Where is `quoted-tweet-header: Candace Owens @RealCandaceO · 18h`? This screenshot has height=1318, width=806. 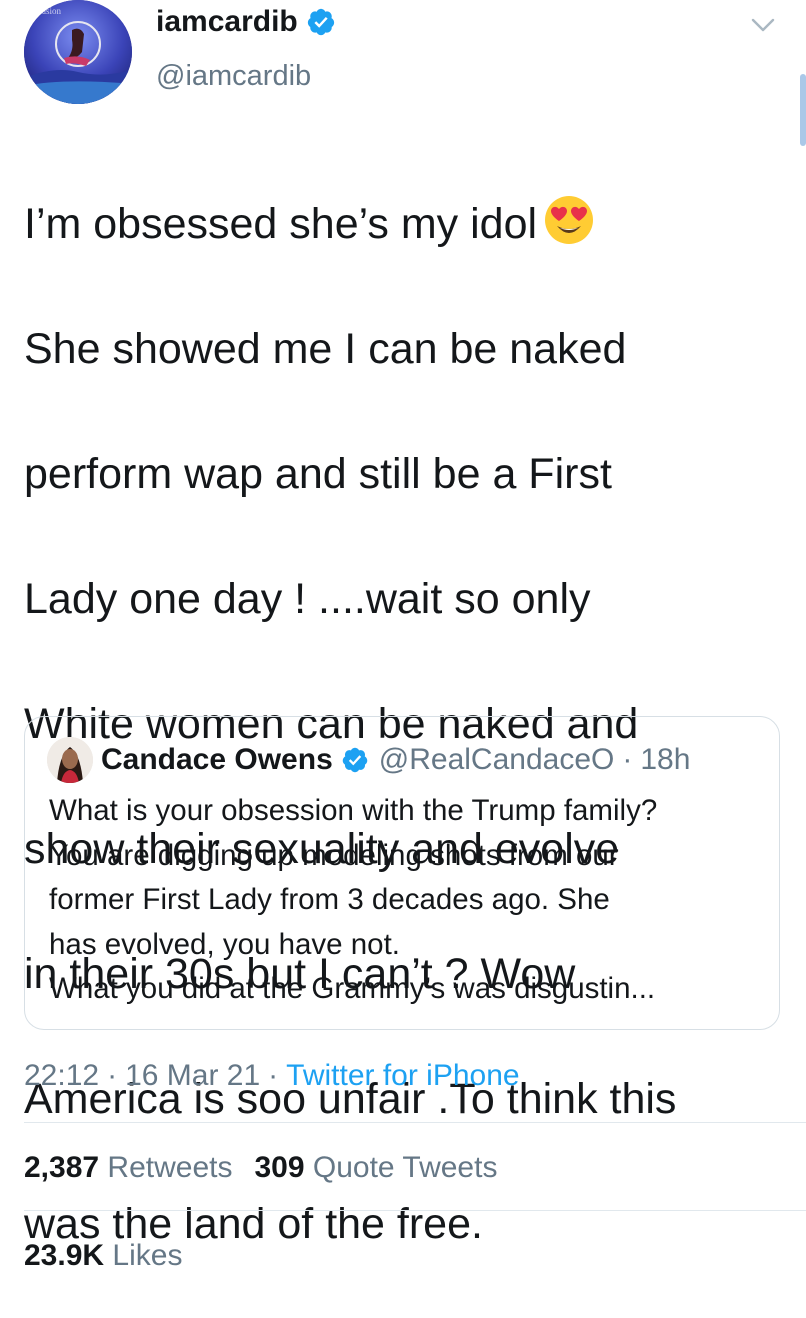 quoted-tweet-header: Candace Owens @RealCandaceO · 18h is located at coordinates (395, 760).